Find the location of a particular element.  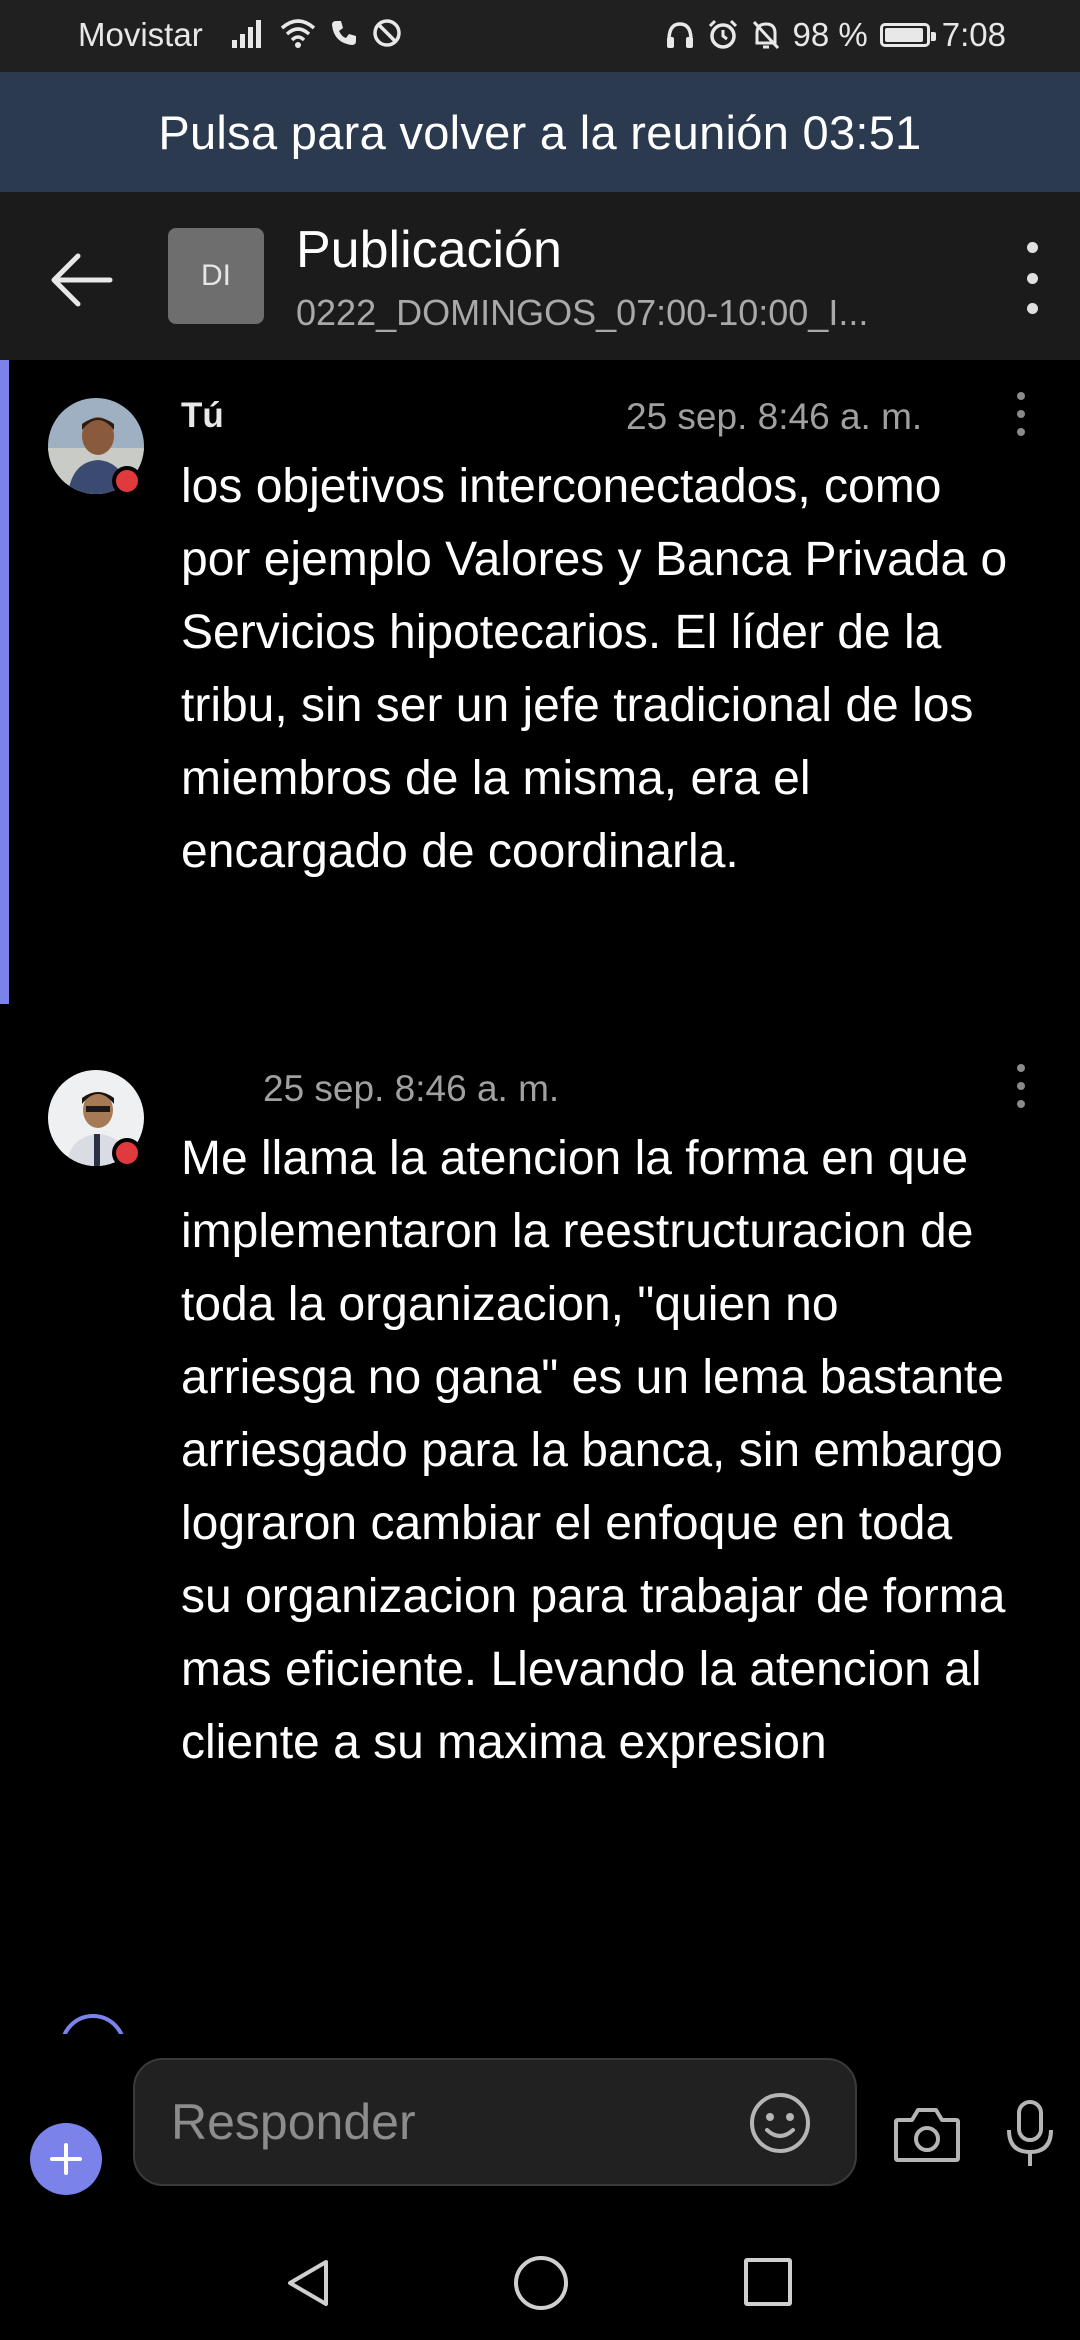

system-navigation-bar is located at coordinates (540, 2280).